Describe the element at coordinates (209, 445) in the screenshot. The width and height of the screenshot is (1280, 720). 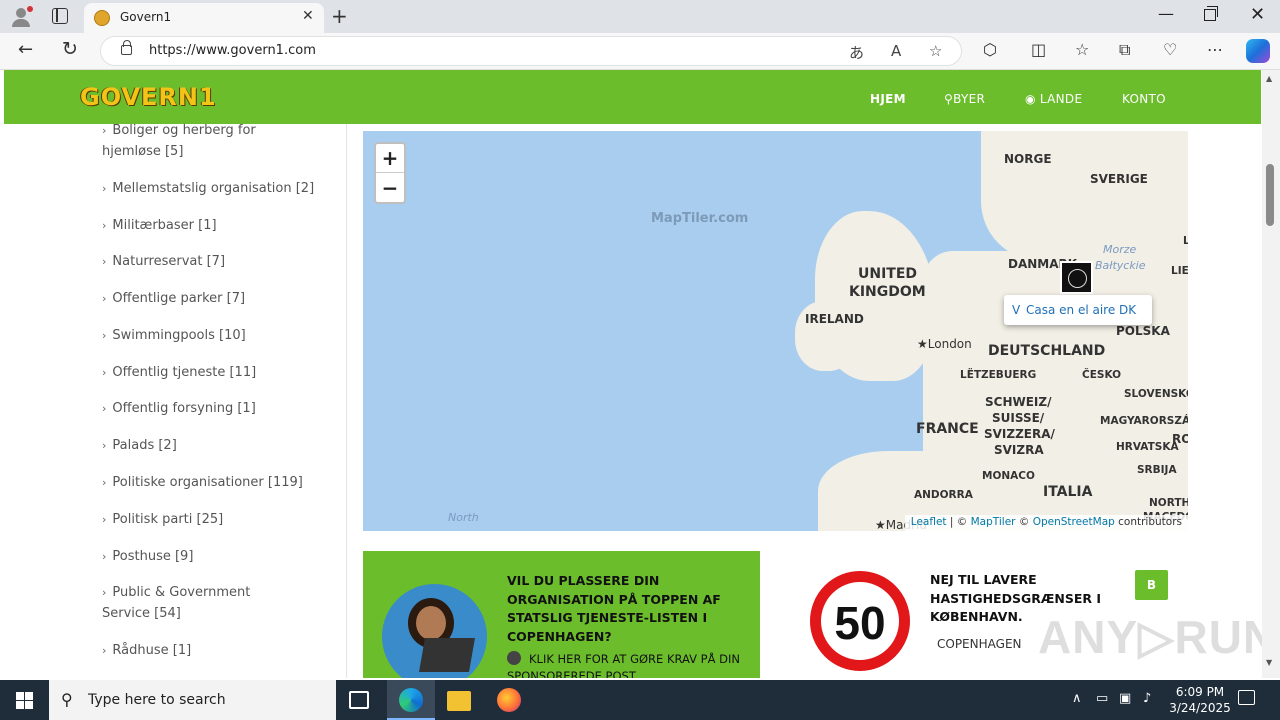
I see `category-item: › Palads [2]` at that location.